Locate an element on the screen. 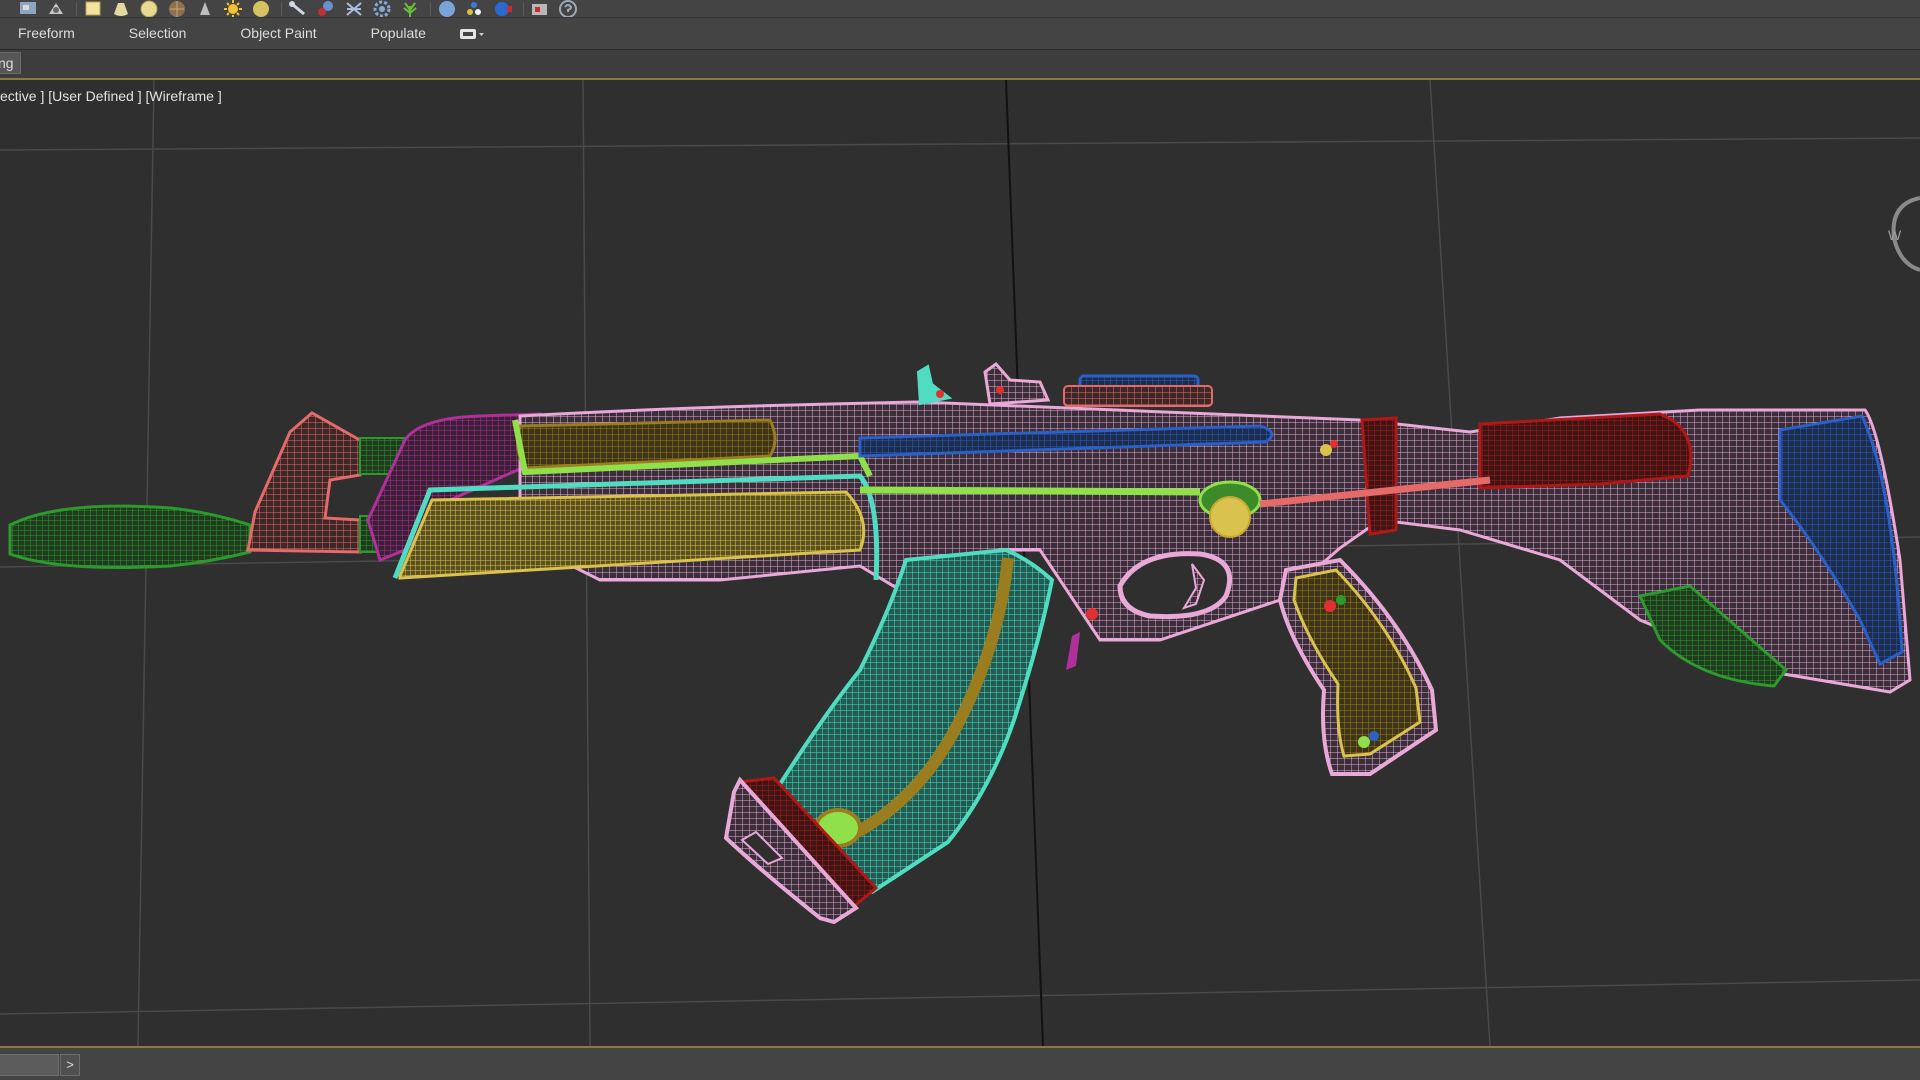  sphere-icon is located at coordinates (149, 8).